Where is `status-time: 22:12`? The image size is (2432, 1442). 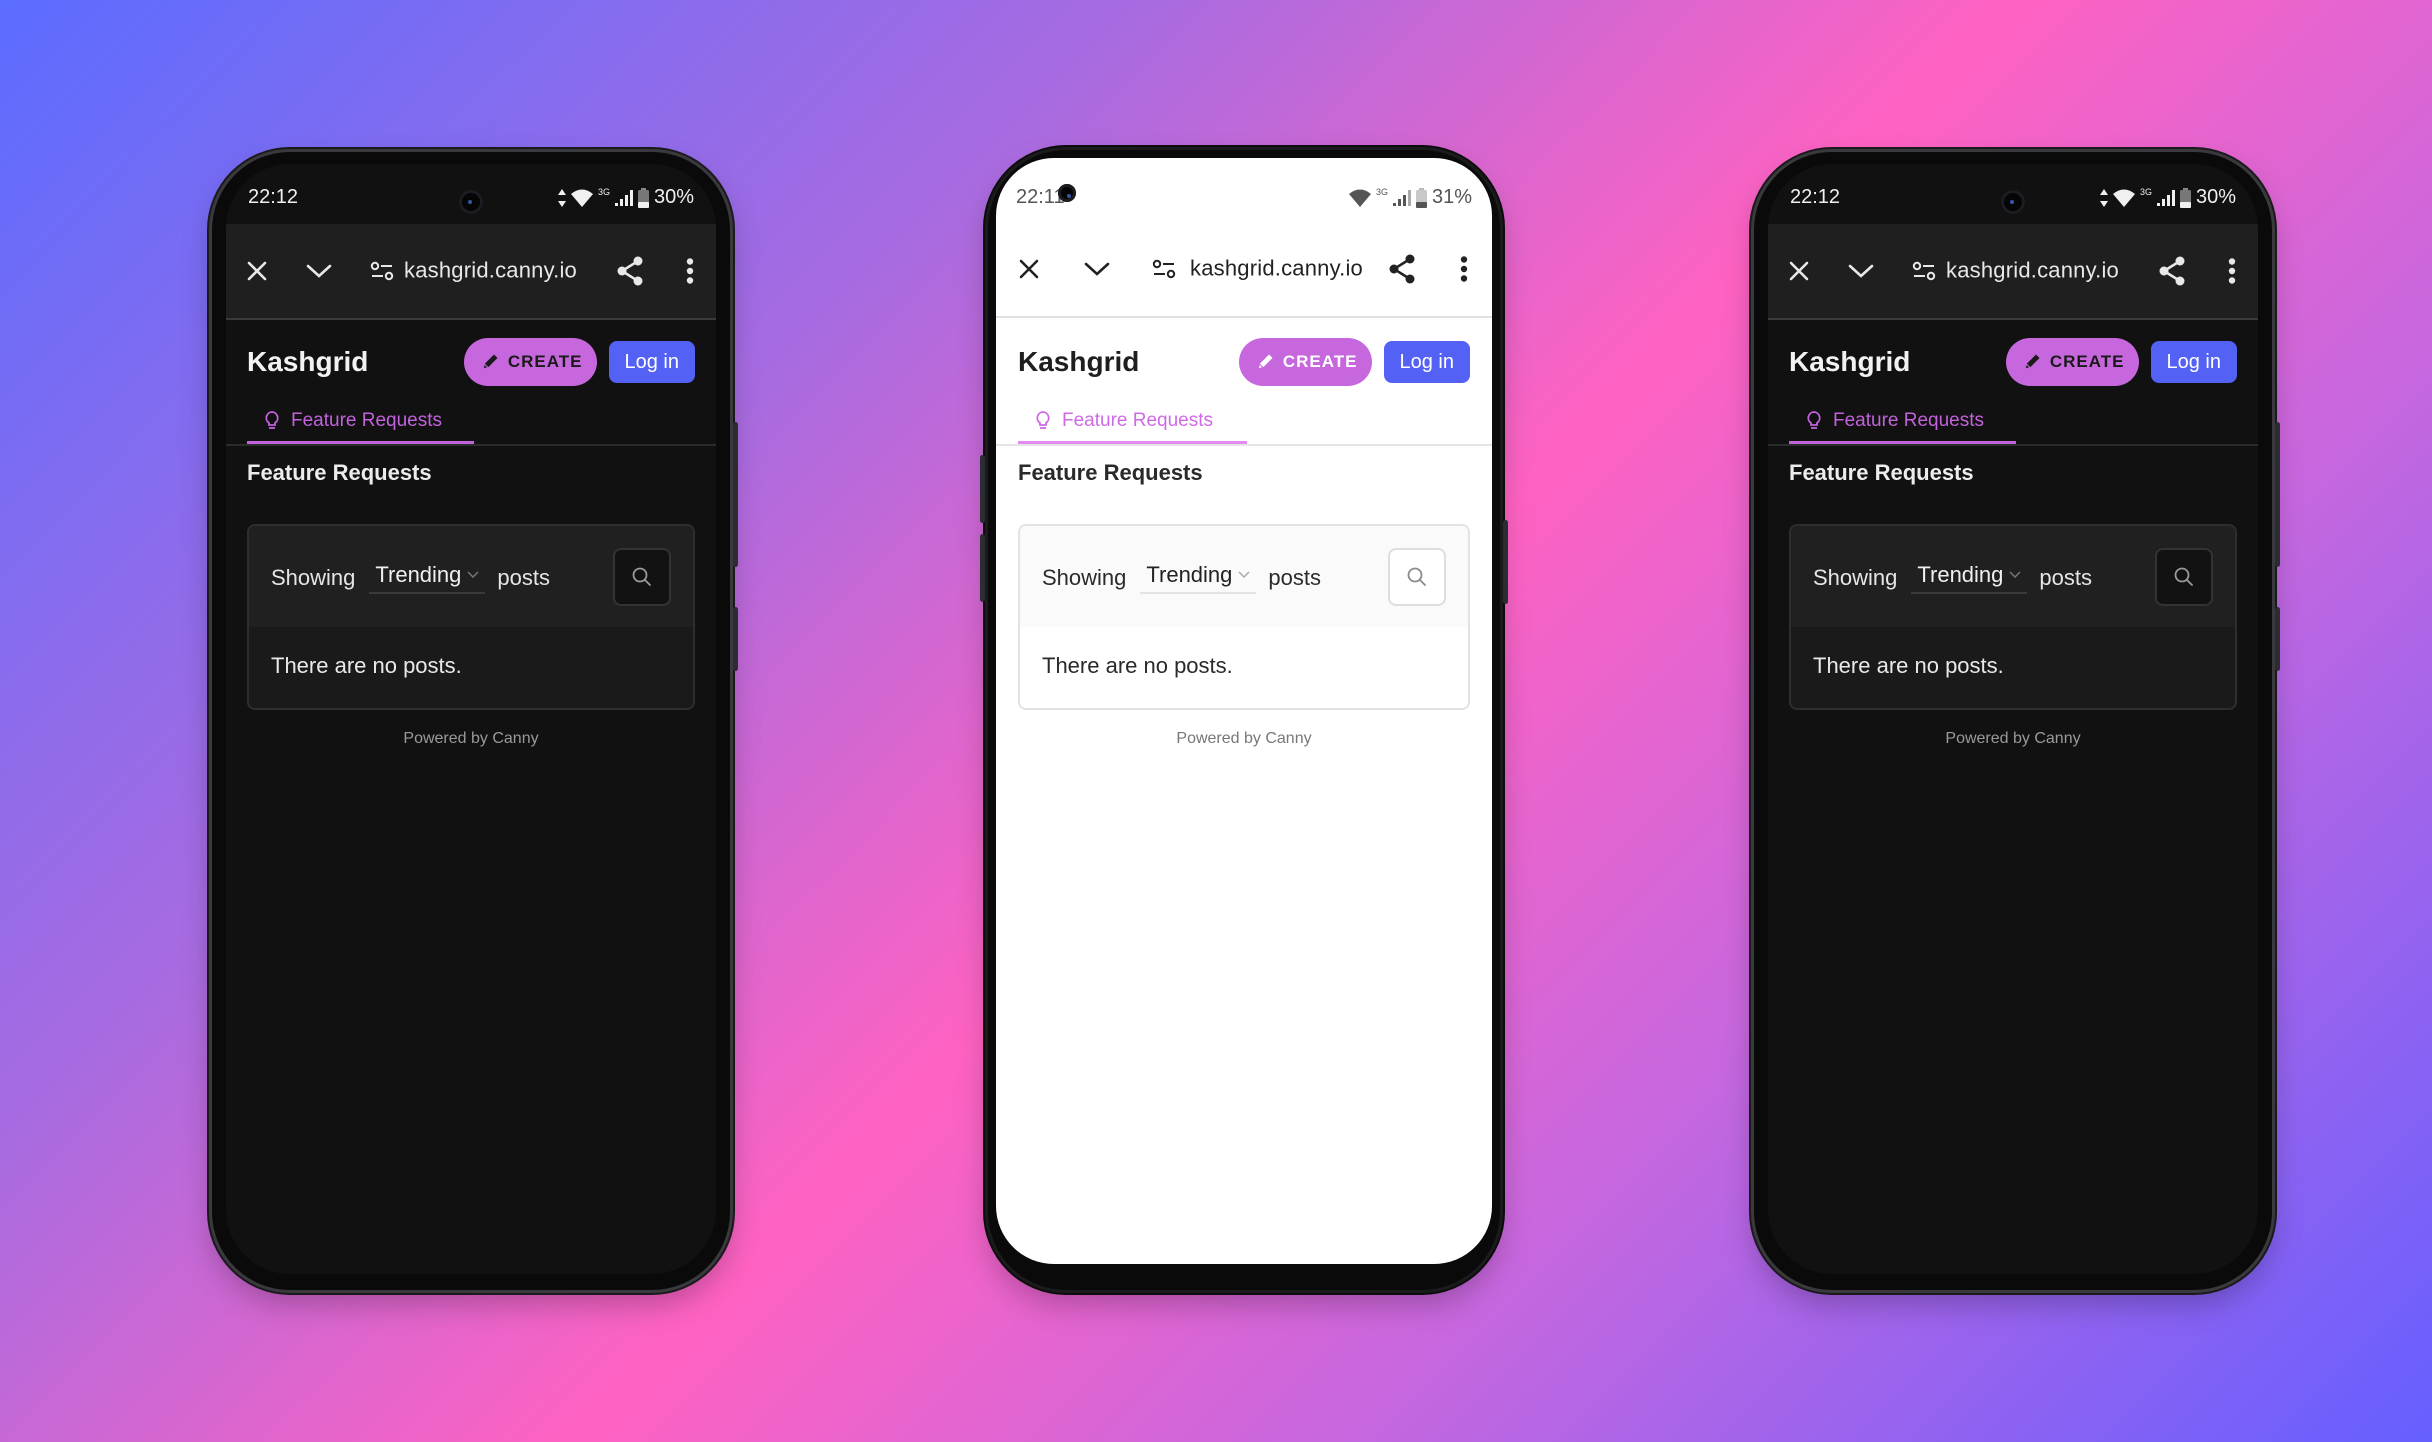
status-time: 22:12 is located at coordinates (273, 197).